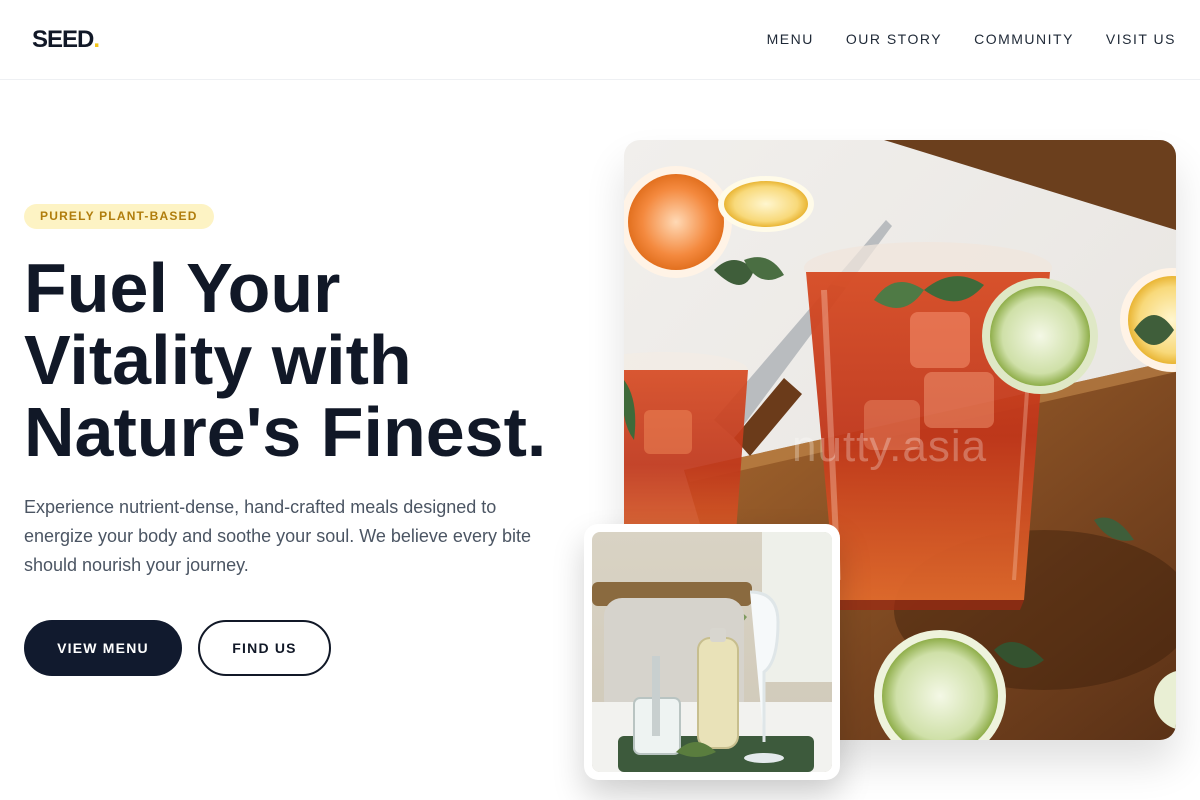 The image size is (1200, 800). Describe the element at coordinates (63, 39) in the screenshot. I see `brand-name: SEED` at that location.